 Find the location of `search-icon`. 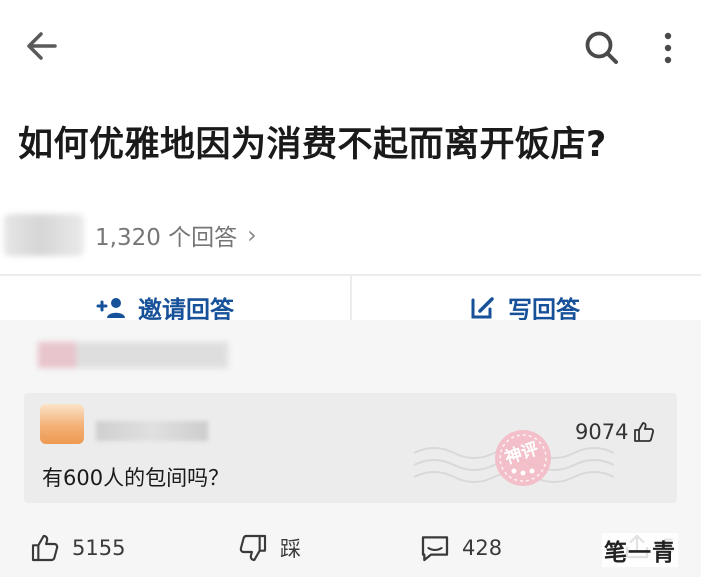

search-icon is located at coordinates (601, 47).